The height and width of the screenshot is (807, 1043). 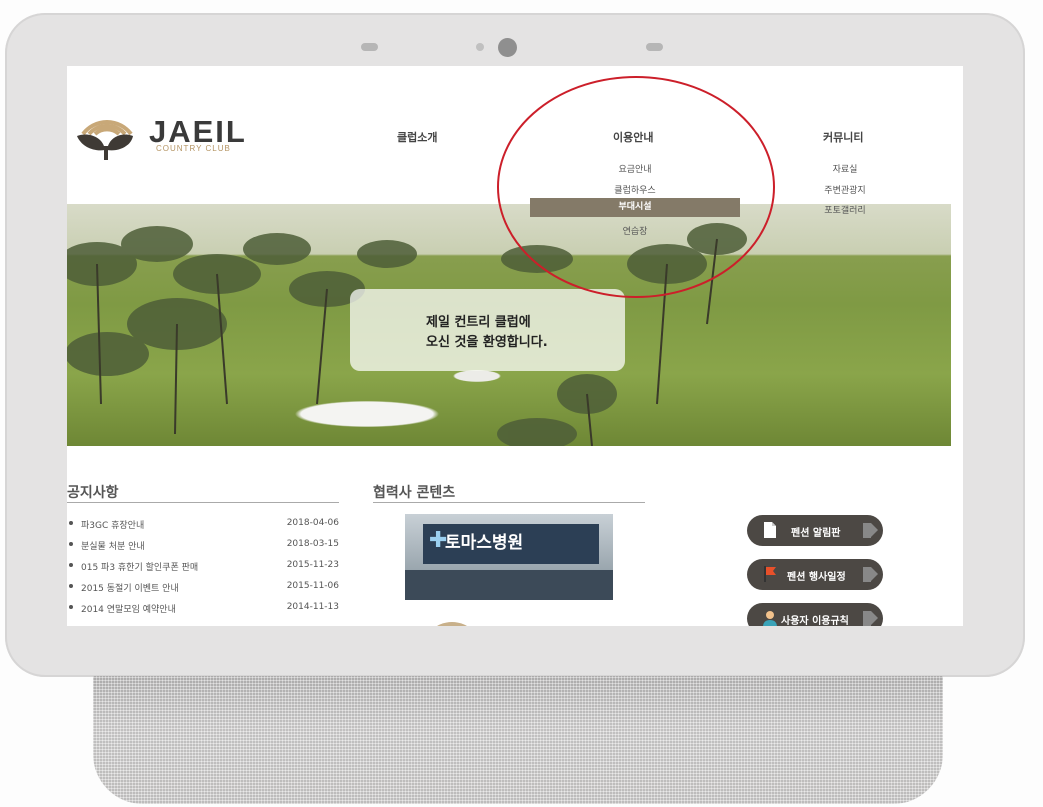 I want to click on logo-subtitle: COUNTRY CLUB, so click(x=193, y=148).